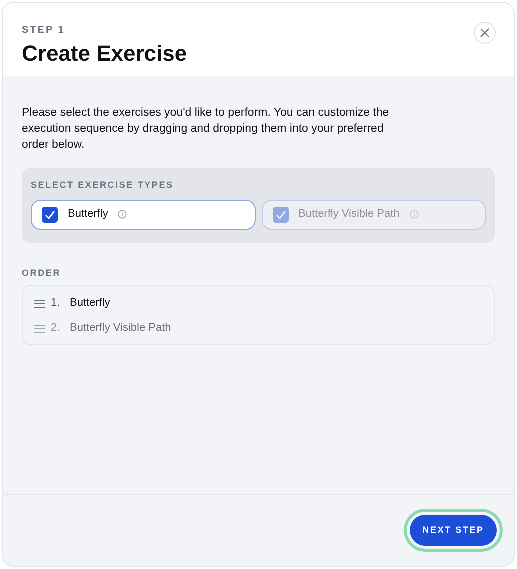 The height and width of the screenshot is (569, 517). I want to click on section-label: SELECT EXERCISE TYPES, so click(103, 185).